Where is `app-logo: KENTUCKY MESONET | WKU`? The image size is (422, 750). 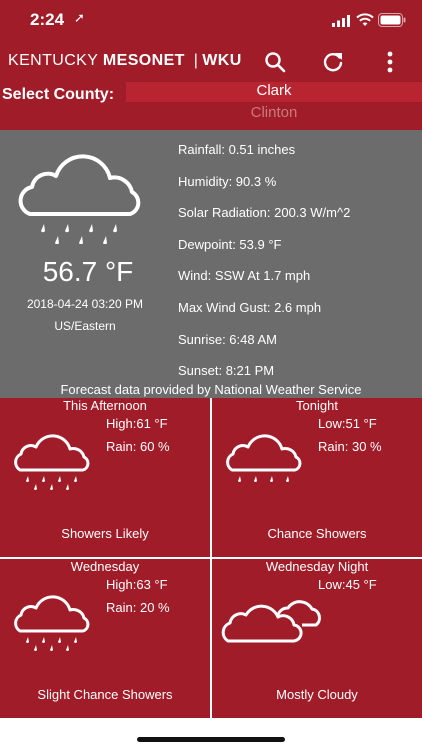
app-logo: KENTUCKY MESONET | WKU is located at coordinates (125, 61).